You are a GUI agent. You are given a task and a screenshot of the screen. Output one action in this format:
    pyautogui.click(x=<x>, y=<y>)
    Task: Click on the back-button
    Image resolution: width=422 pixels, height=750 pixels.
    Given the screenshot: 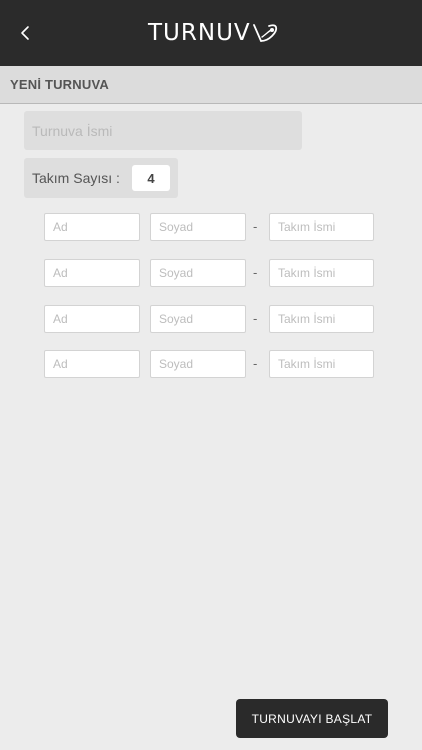 What is the action you would take?
    pyautogui.click(x=25, y=33)
    